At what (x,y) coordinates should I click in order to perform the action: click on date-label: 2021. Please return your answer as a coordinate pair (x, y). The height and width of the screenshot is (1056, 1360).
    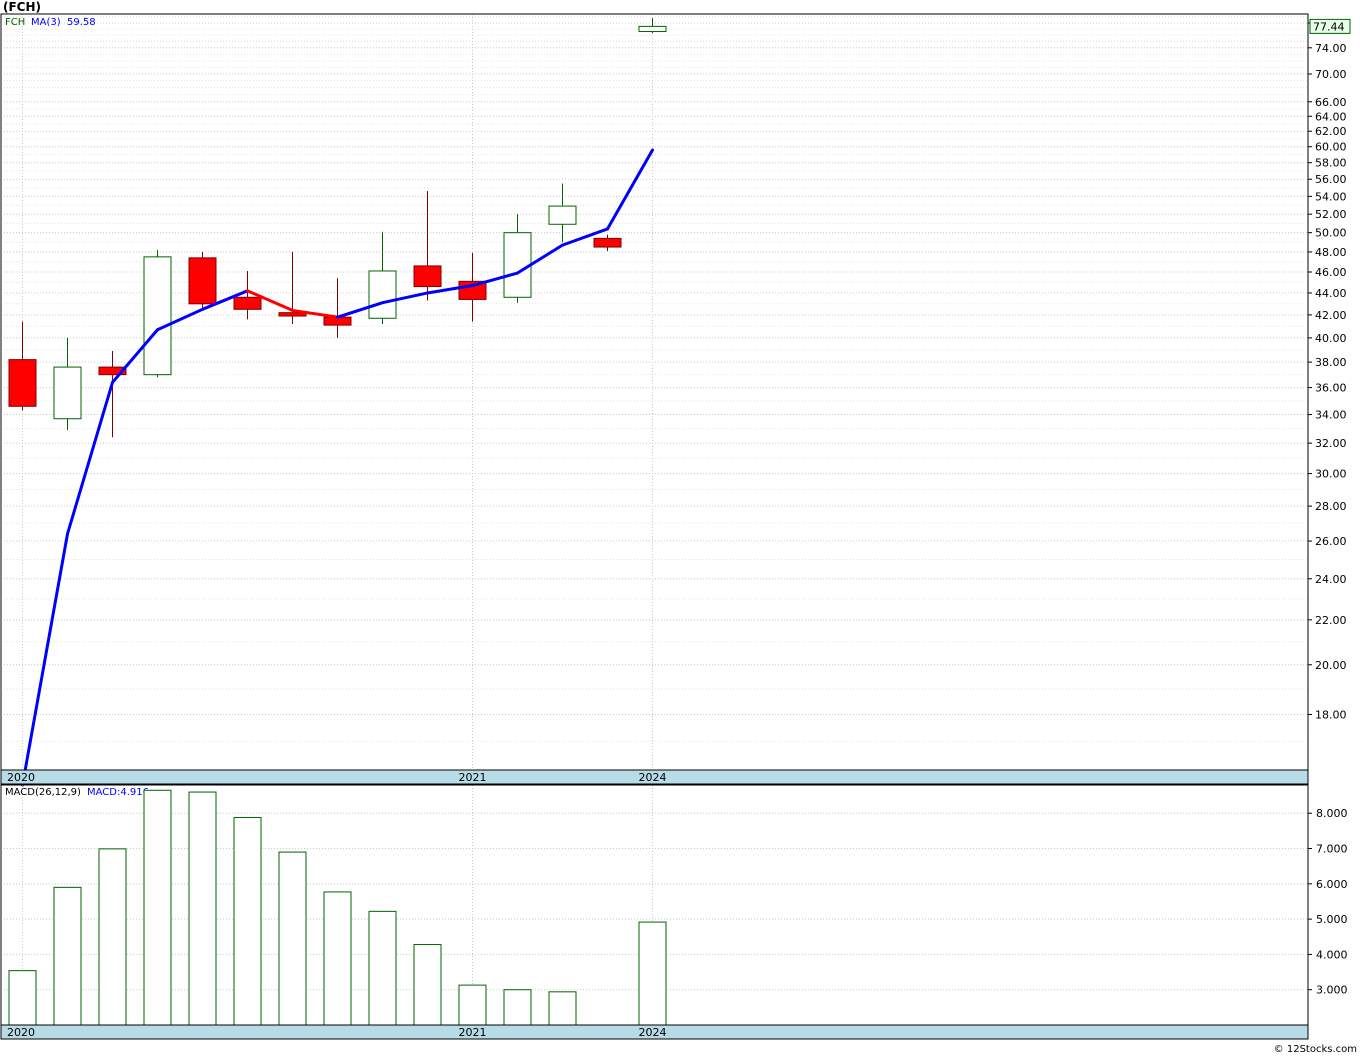
    Looking at the image, I should click on (473, 777).